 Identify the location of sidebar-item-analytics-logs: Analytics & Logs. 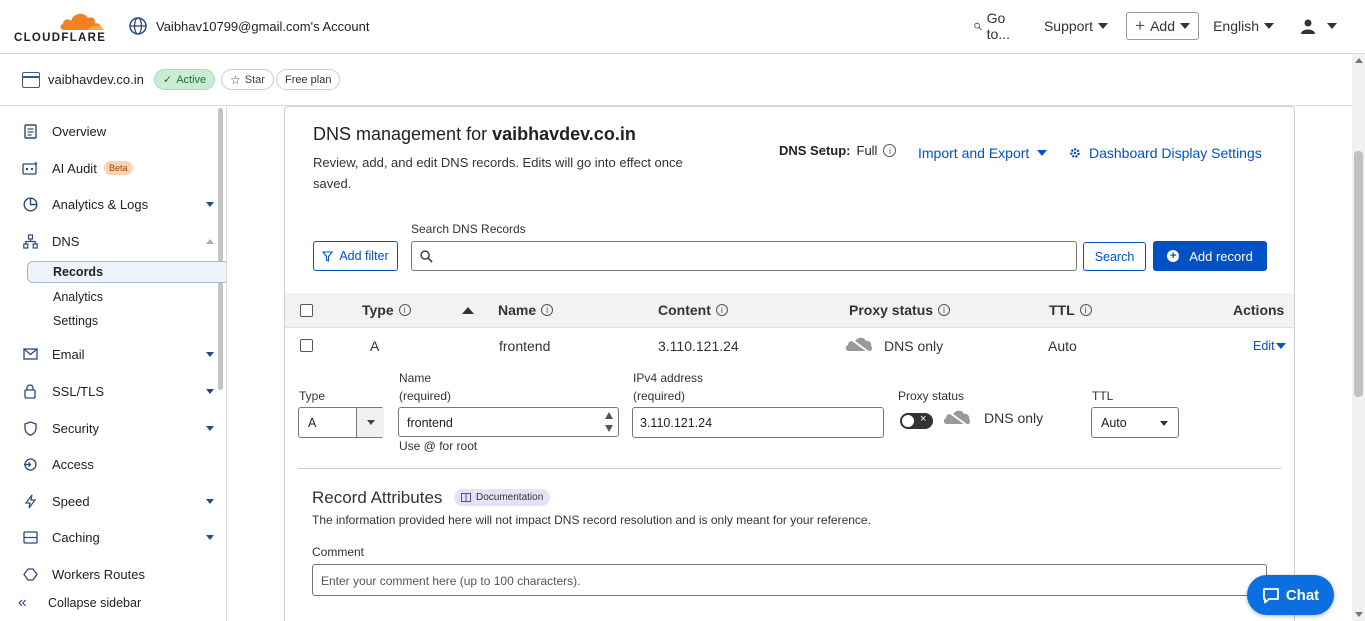
(110, 204).